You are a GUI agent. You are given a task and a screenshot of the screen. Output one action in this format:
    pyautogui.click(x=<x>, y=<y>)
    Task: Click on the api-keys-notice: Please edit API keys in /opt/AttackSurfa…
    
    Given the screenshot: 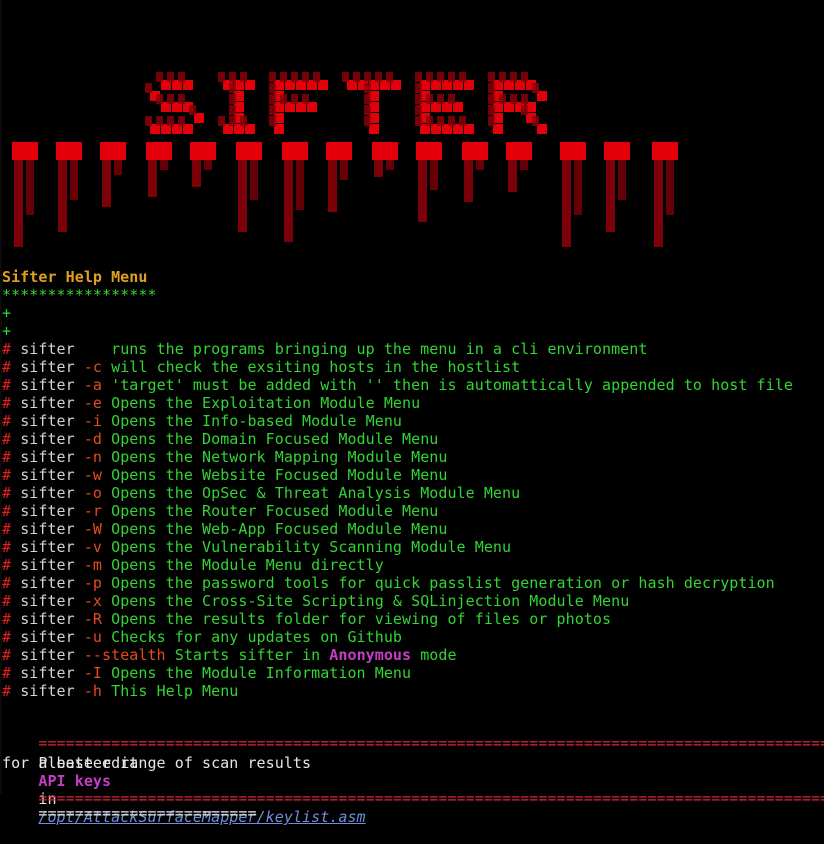 What is the action you would take?
    pyautogui.click(x=184, y=781)
    